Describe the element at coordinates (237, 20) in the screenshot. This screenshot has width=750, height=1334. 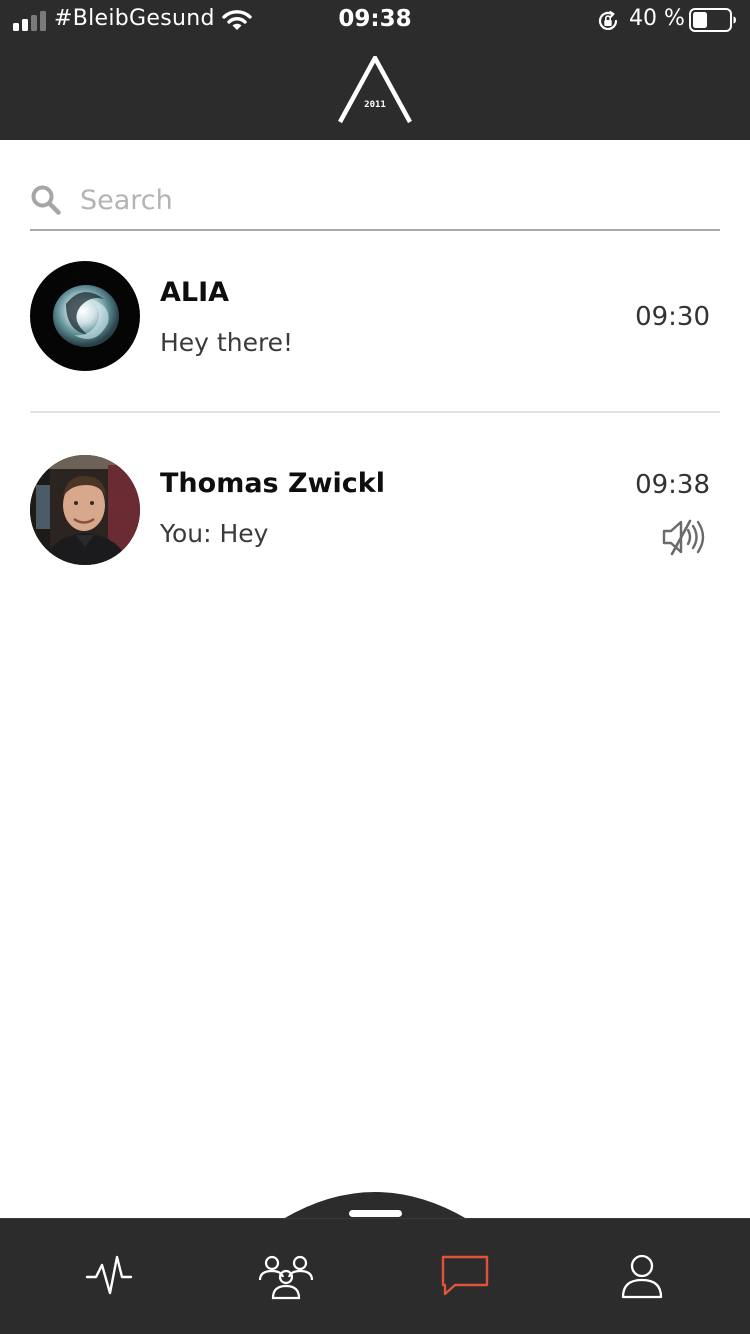
I see `wifi-icon` at that location.